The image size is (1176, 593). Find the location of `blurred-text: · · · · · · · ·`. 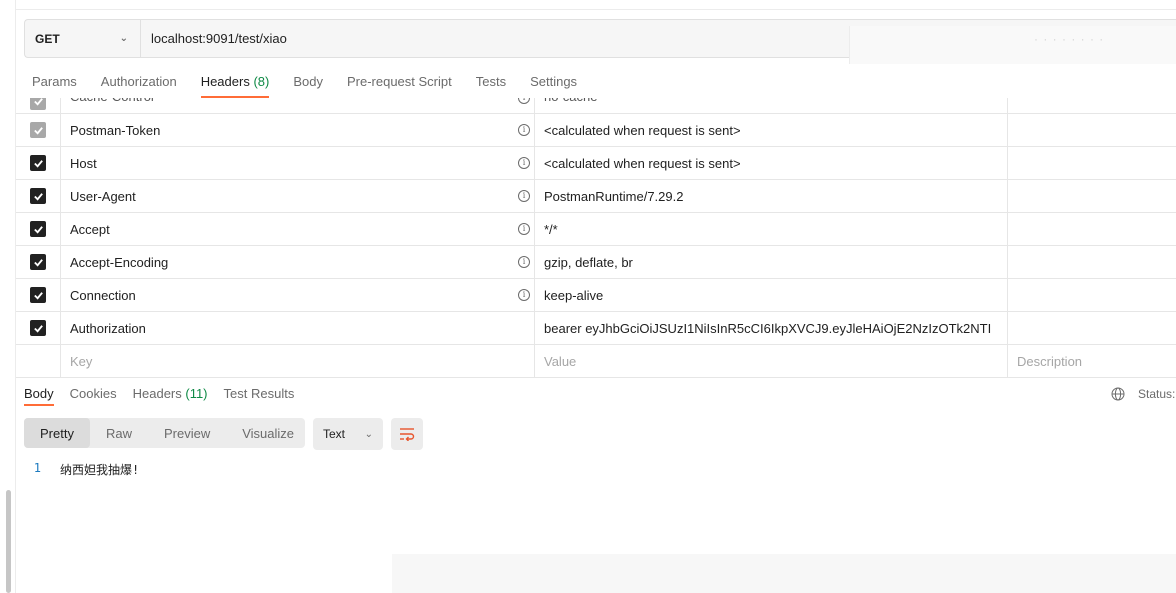

blurred-text: · · · · · · · · is located at coordinates (1069, 39).